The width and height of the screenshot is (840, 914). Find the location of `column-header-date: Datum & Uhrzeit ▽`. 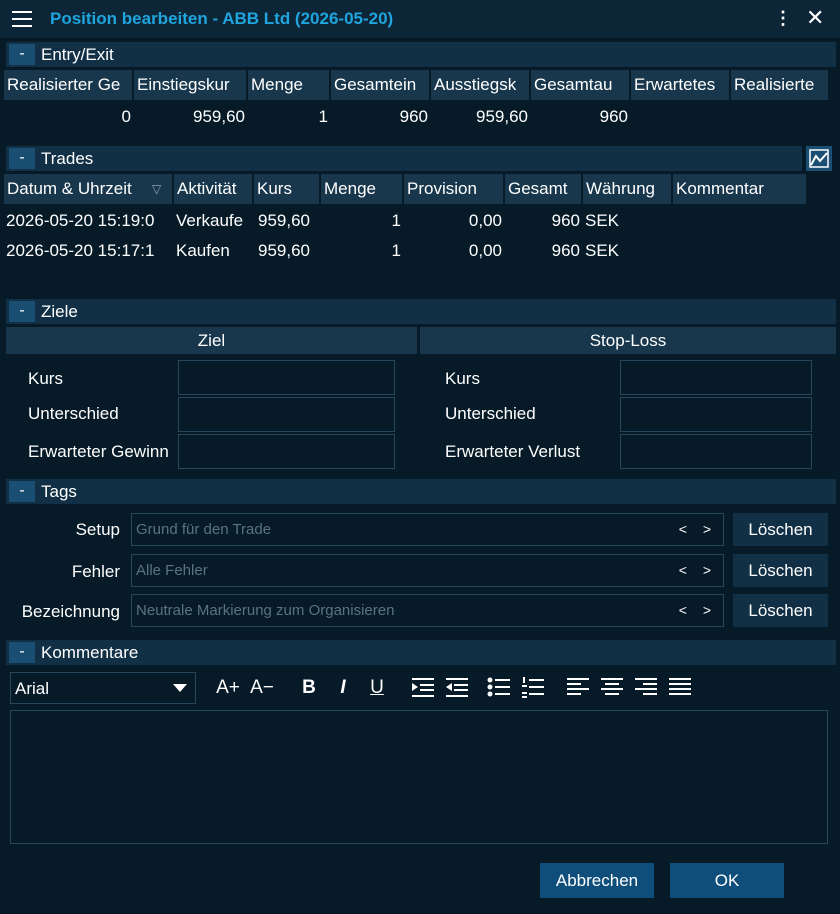

column-header-date: Datum & Uhrzeit ▽ is located at coordinates (89, 189).